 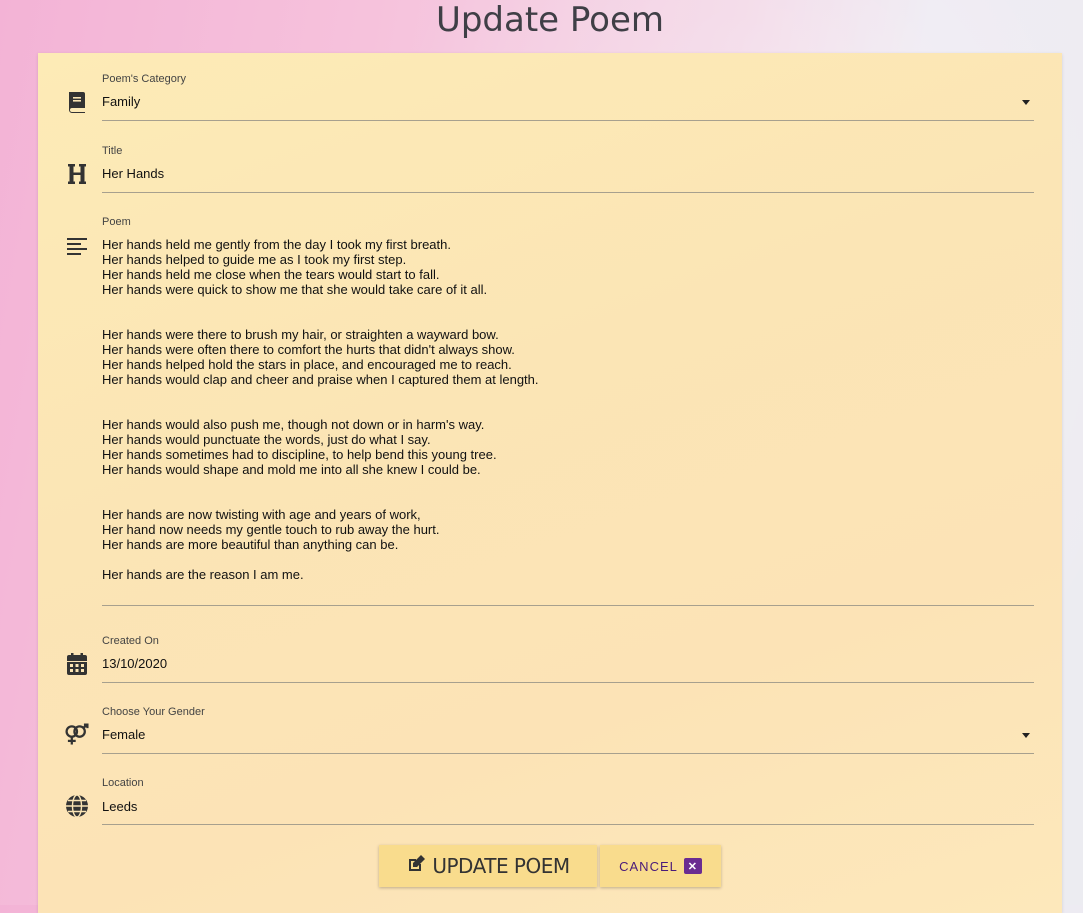 I want to click on gender-select-value: Female, so click(x=567, y=734).